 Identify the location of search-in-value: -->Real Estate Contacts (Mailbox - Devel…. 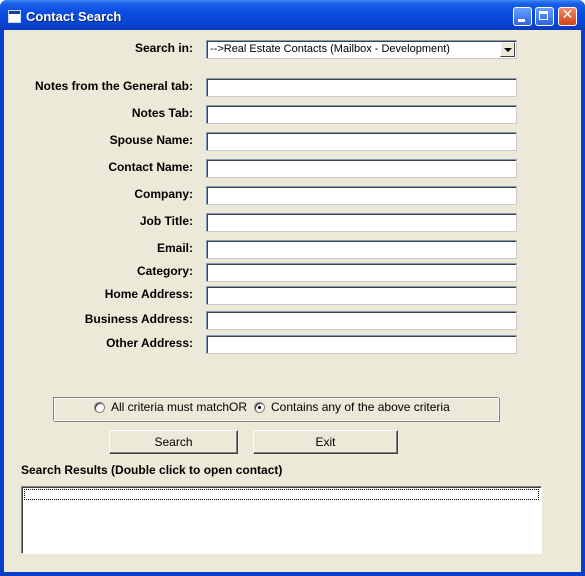
(330, 49).